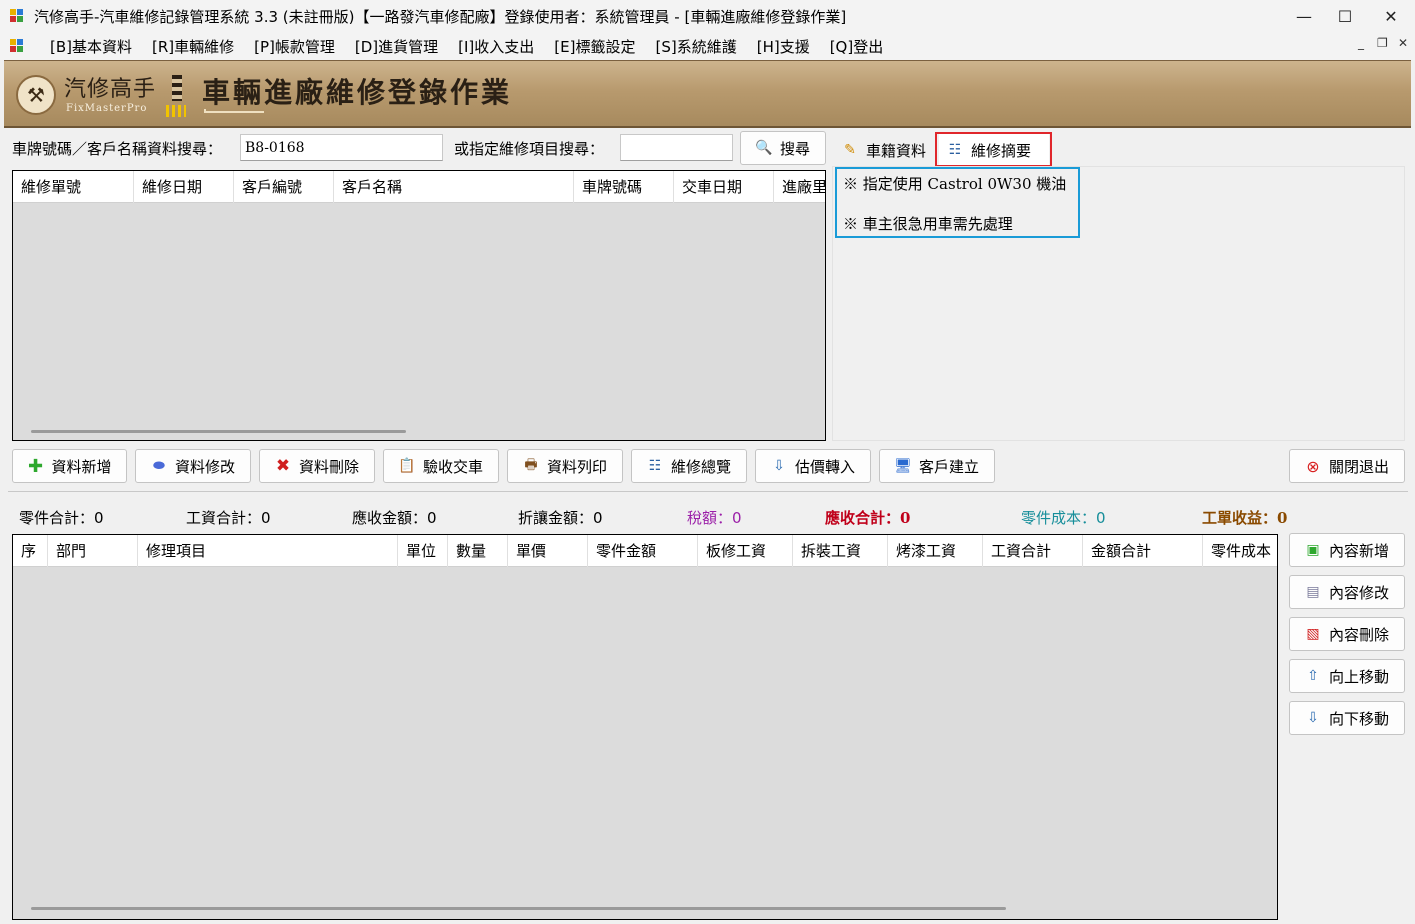 The width and height of the screenshot is (1415, 924). I want to click on orders-grid-scrollbar, so click(218, 431).